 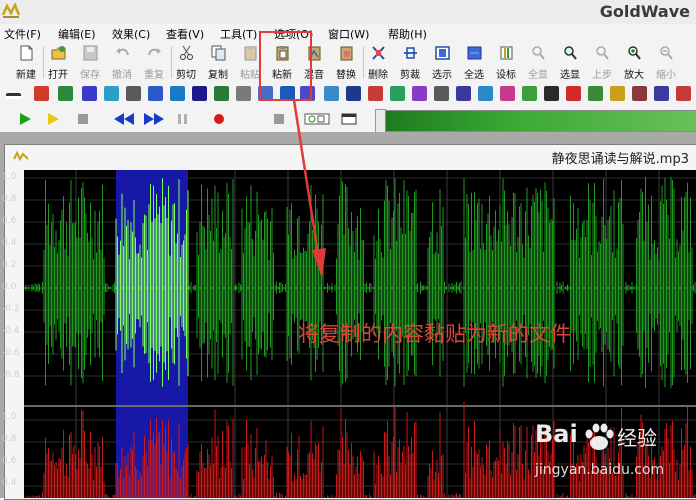 I want to click on zoom-in-icon, so click(x=634, y=53).